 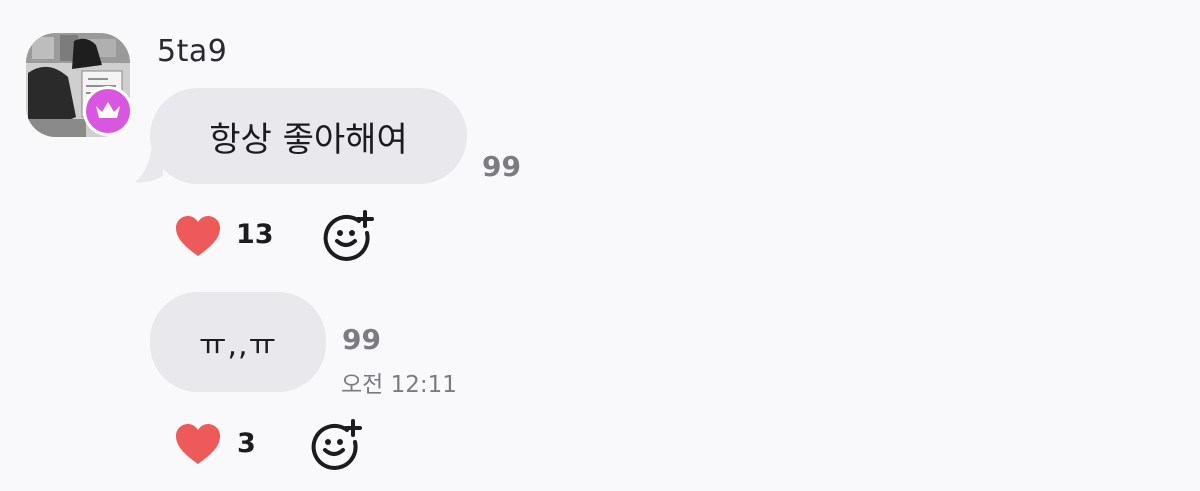 I want to click on crown-badge, so click(x=108, y=111).